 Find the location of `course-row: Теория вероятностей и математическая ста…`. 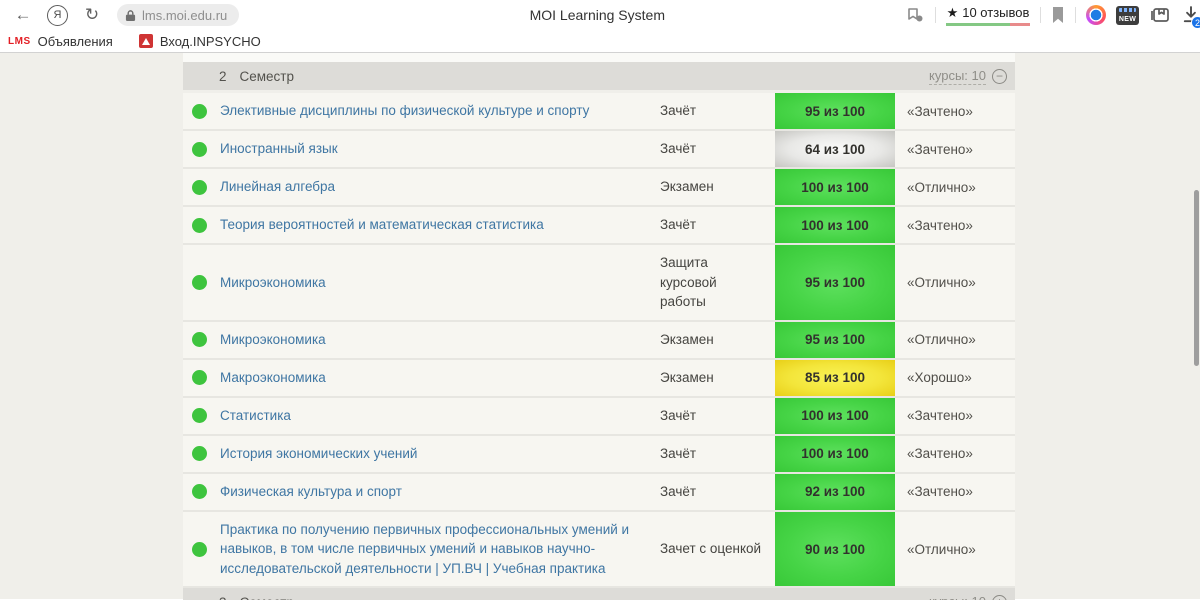

course-row: Теория вероятностей и математическая ста… is located at coordinates (599, 226).